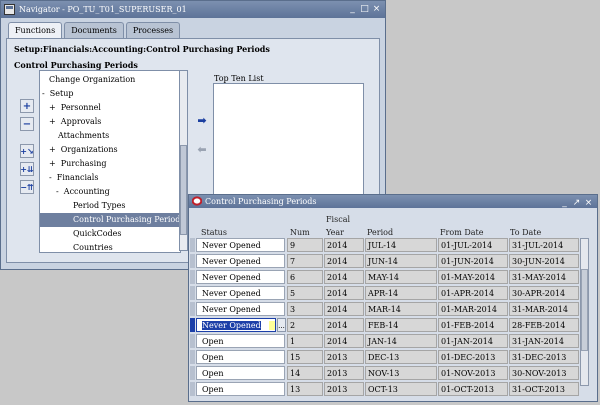  What do you see at coordinates (401, 357) in the screenshot?
I see `cell-period: DEC-13` at bounding box center [401, 357].